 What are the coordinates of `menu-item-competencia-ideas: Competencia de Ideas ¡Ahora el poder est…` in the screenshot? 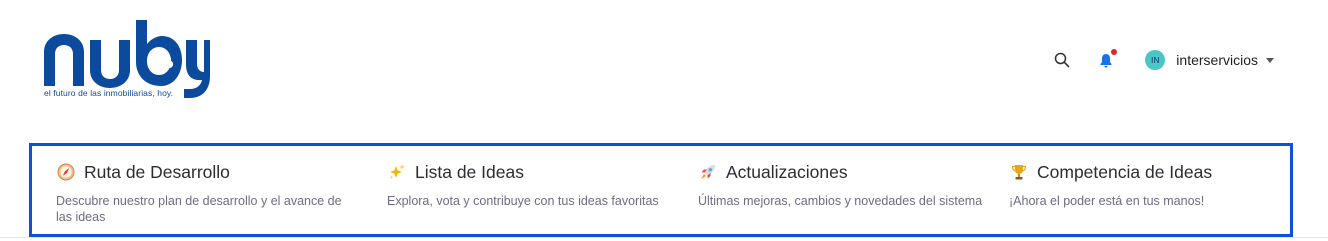 It's located at (1154, 184).